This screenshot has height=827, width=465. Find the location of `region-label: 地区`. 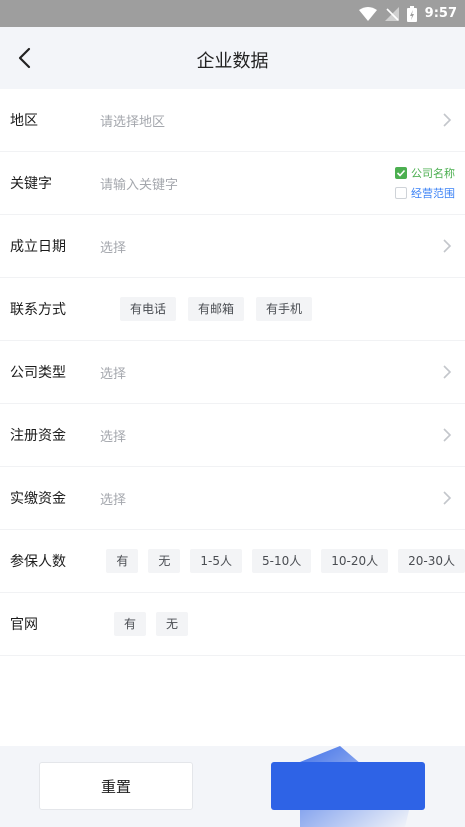

region-label: 地区 is located at coordinates (24, 121).